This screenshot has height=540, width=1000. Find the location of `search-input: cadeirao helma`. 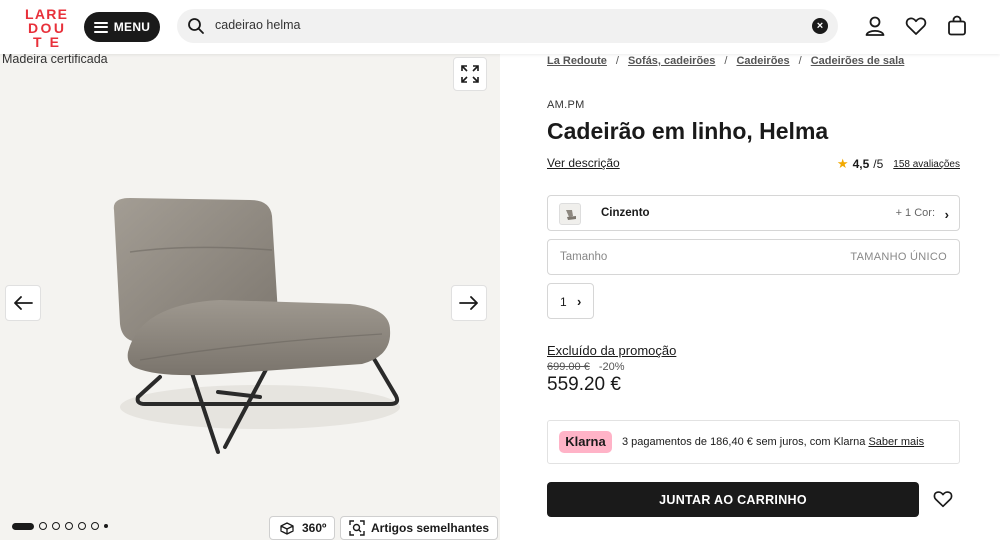

search-input: cadeirao helma is located at coordinates (257, 25).